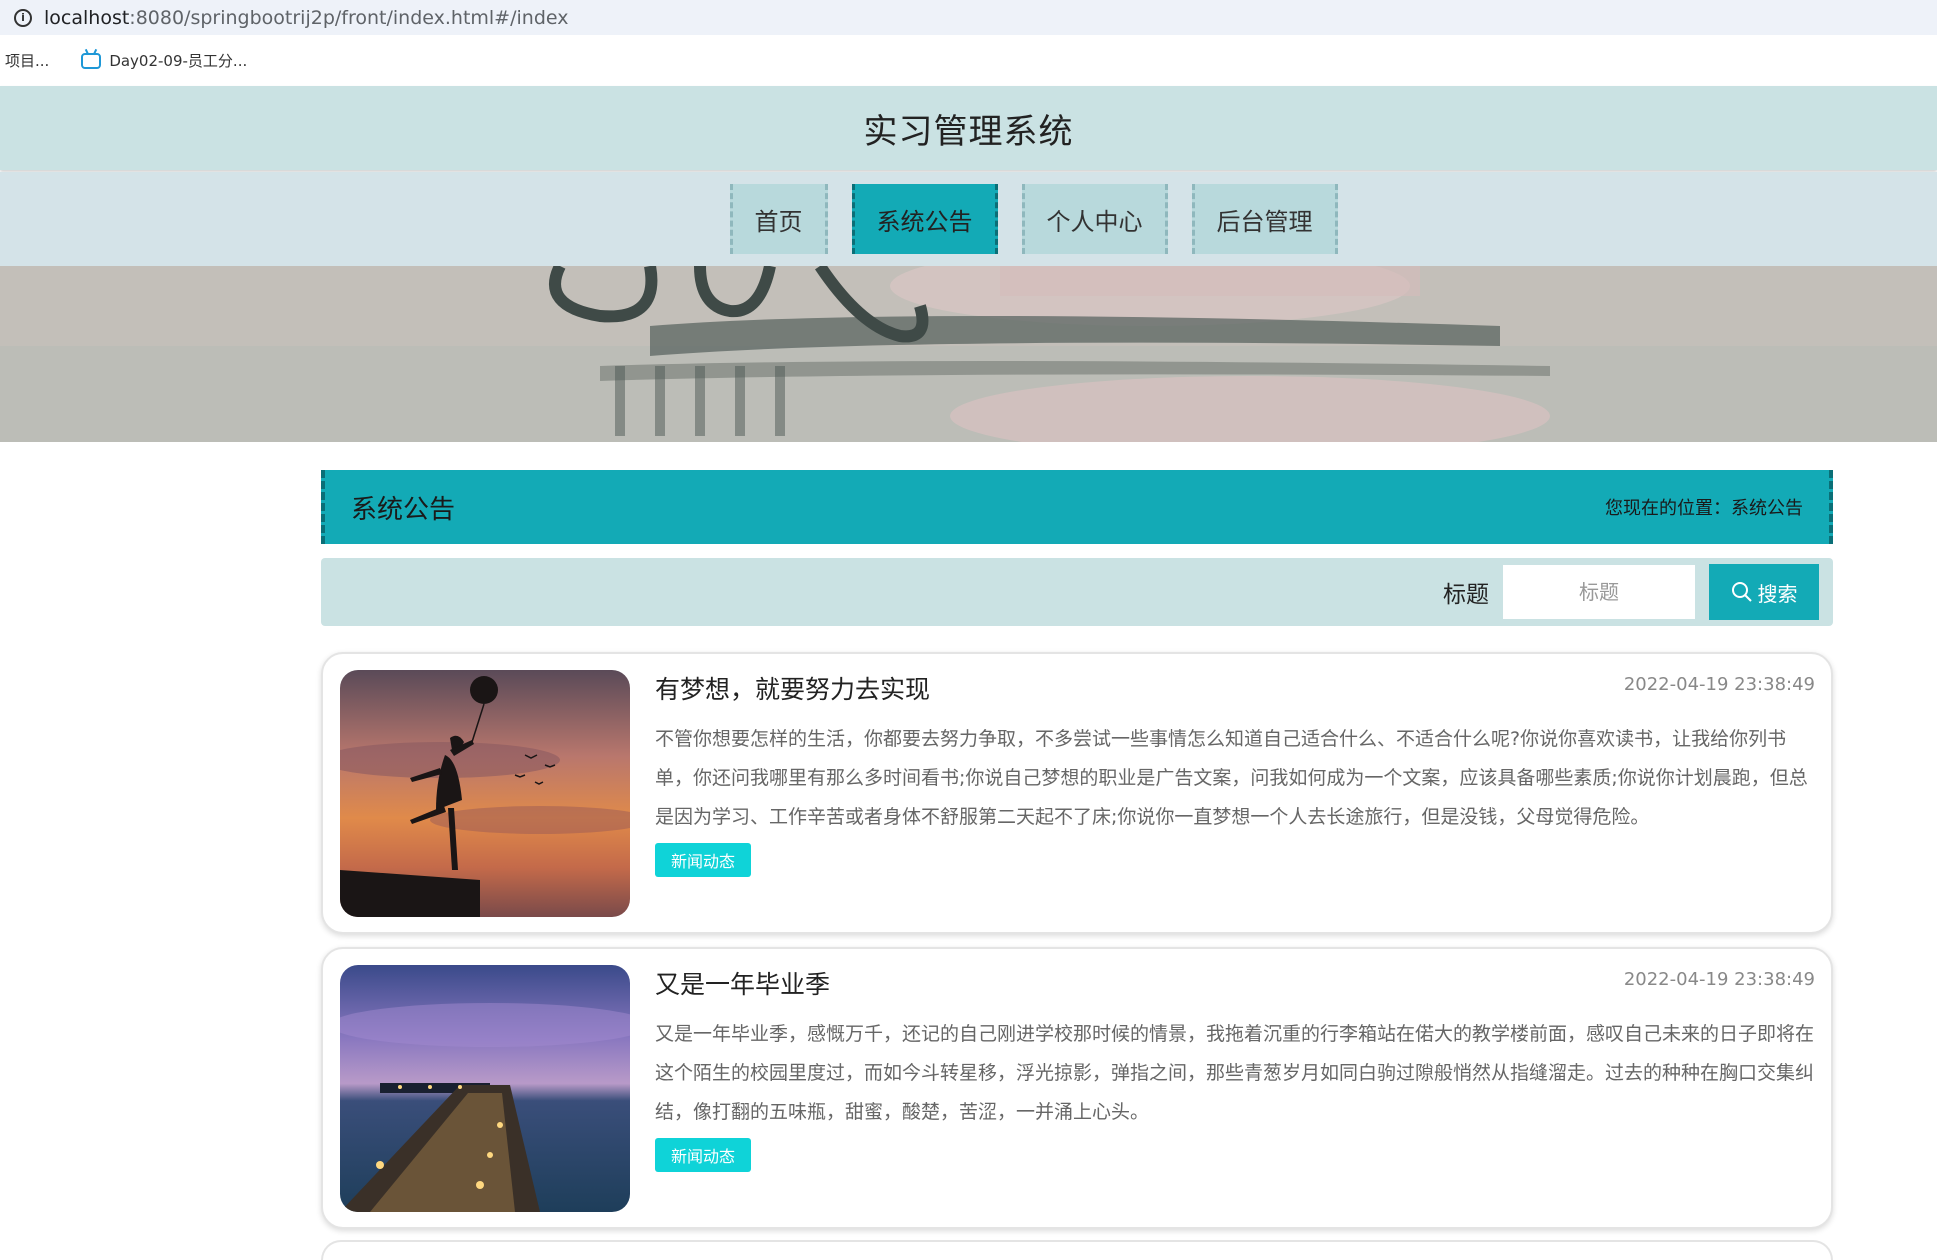 This screenshot has height=1260, width=1937. What do you see at coordinates (1599, 592) in the screenshot?
I see `title-search-input` at bounding box center [1599, 592].